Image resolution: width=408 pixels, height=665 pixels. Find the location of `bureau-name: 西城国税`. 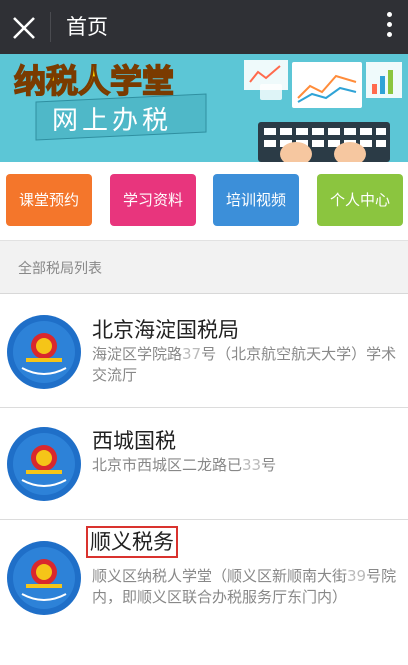

bureau-name: 西城国税 is located at coordinates (134, 441).